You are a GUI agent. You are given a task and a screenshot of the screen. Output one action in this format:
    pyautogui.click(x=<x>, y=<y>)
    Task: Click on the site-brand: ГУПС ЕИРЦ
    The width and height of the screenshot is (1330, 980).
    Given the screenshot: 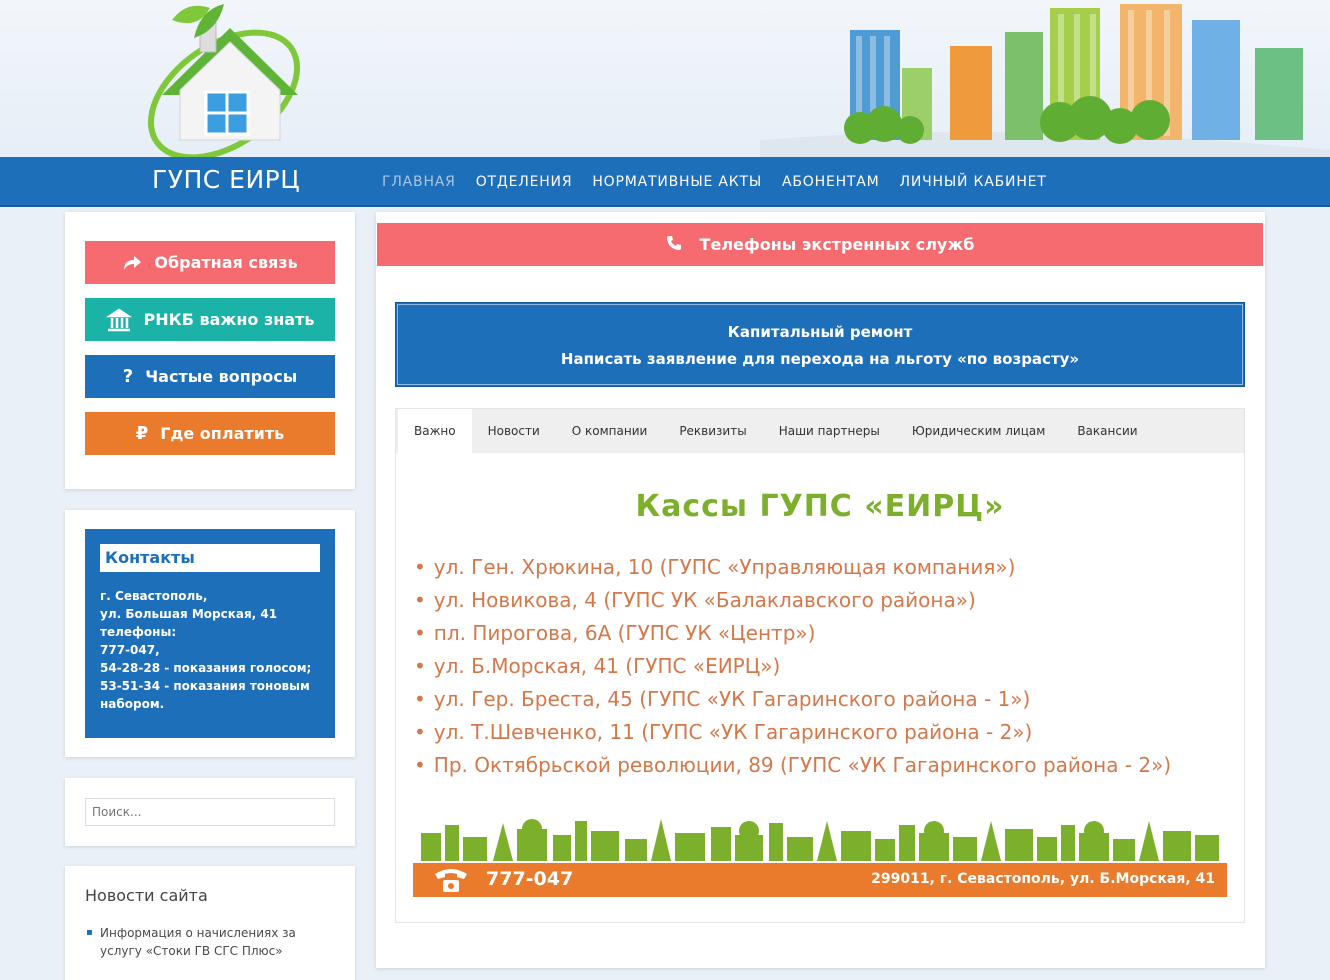 What is the action you would take?
    pyautogui.click(x=226, y=179)
    